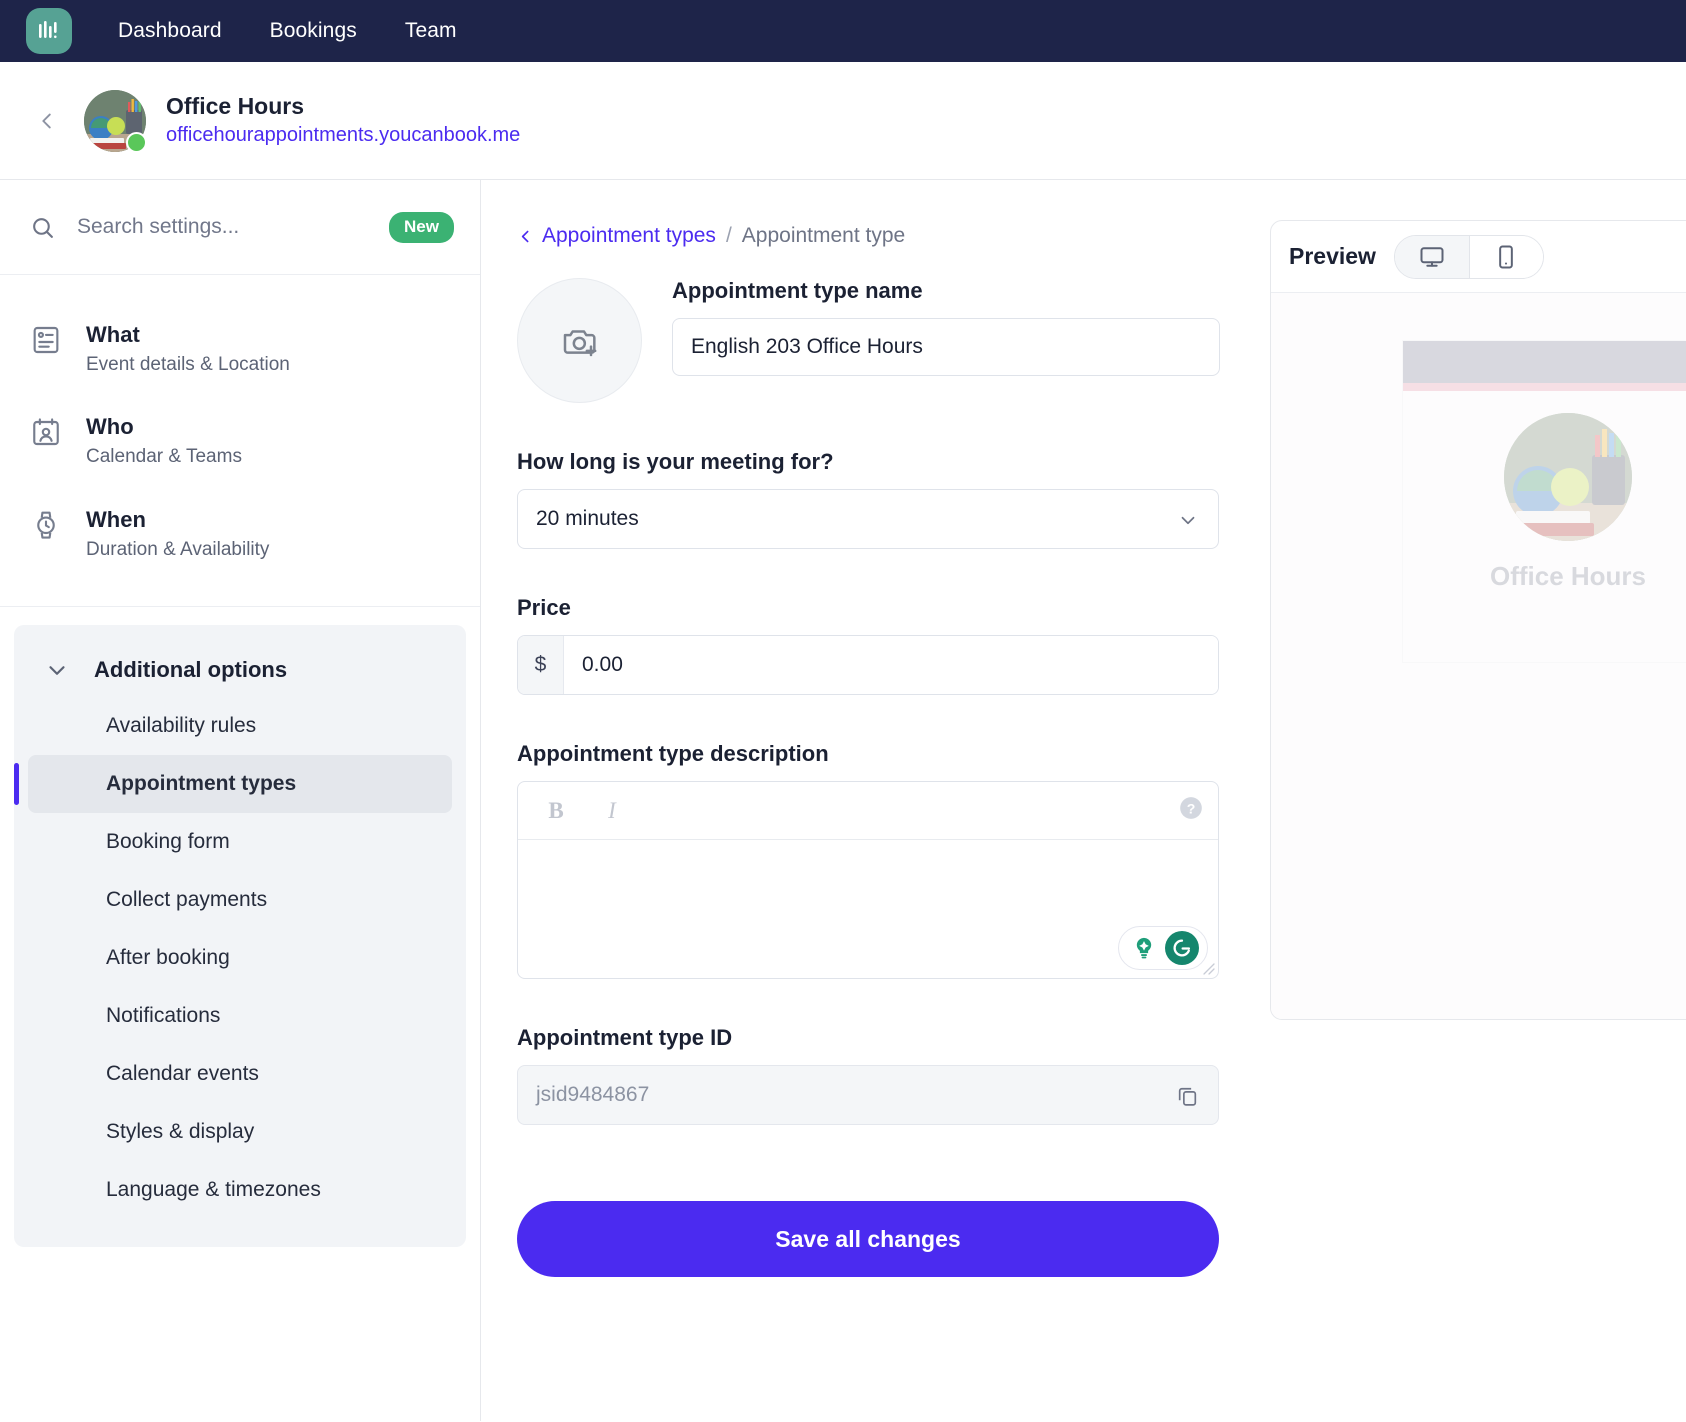  I want to click on description-label: Appointment type description, so click(673, 753).